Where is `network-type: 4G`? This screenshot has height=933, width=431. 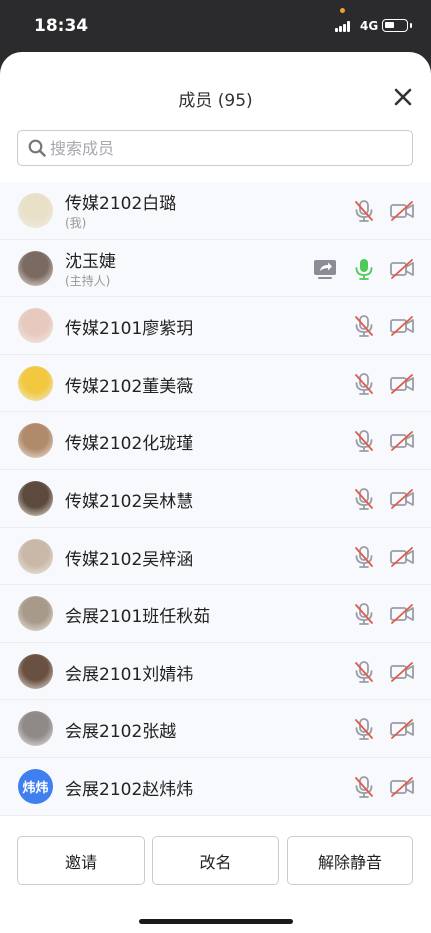 network-type: 4G is located at coordinates (369, 26).